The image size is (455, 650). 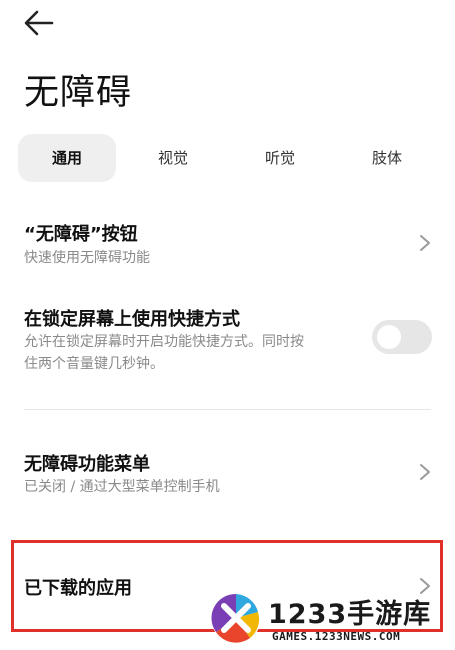 What do you see at coordinates (87, 464) in the screenshot?
I see `accessibility-menu-title: 无障碍功能菜单` at bounding box center [87, 464].